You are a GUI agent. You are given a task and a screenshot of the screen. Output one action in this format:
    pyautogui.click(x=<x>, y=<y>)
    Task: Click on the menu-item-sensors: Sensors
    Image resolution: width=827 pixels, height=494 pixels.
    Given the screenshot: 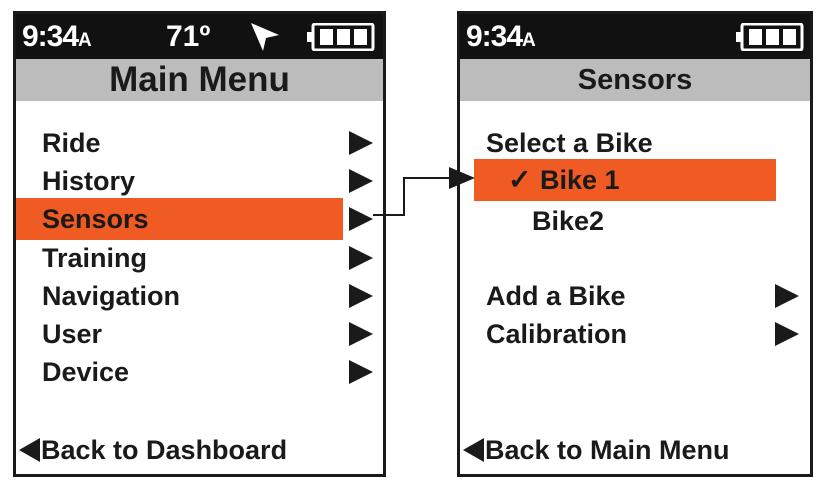 What is the action you would take?
    pyautogui.click(x=199, y=219)
    